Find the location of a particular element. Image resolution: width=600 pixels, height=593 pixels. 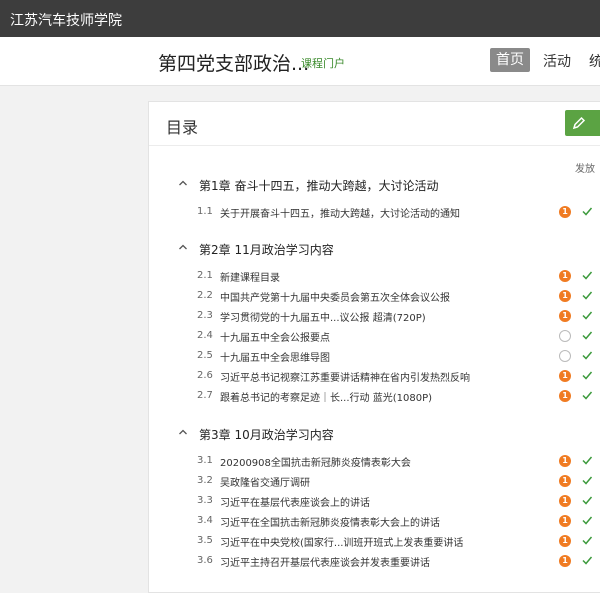

chapter-title: 第2章 11月政治学习内容 is located at coordinates (266, 250).